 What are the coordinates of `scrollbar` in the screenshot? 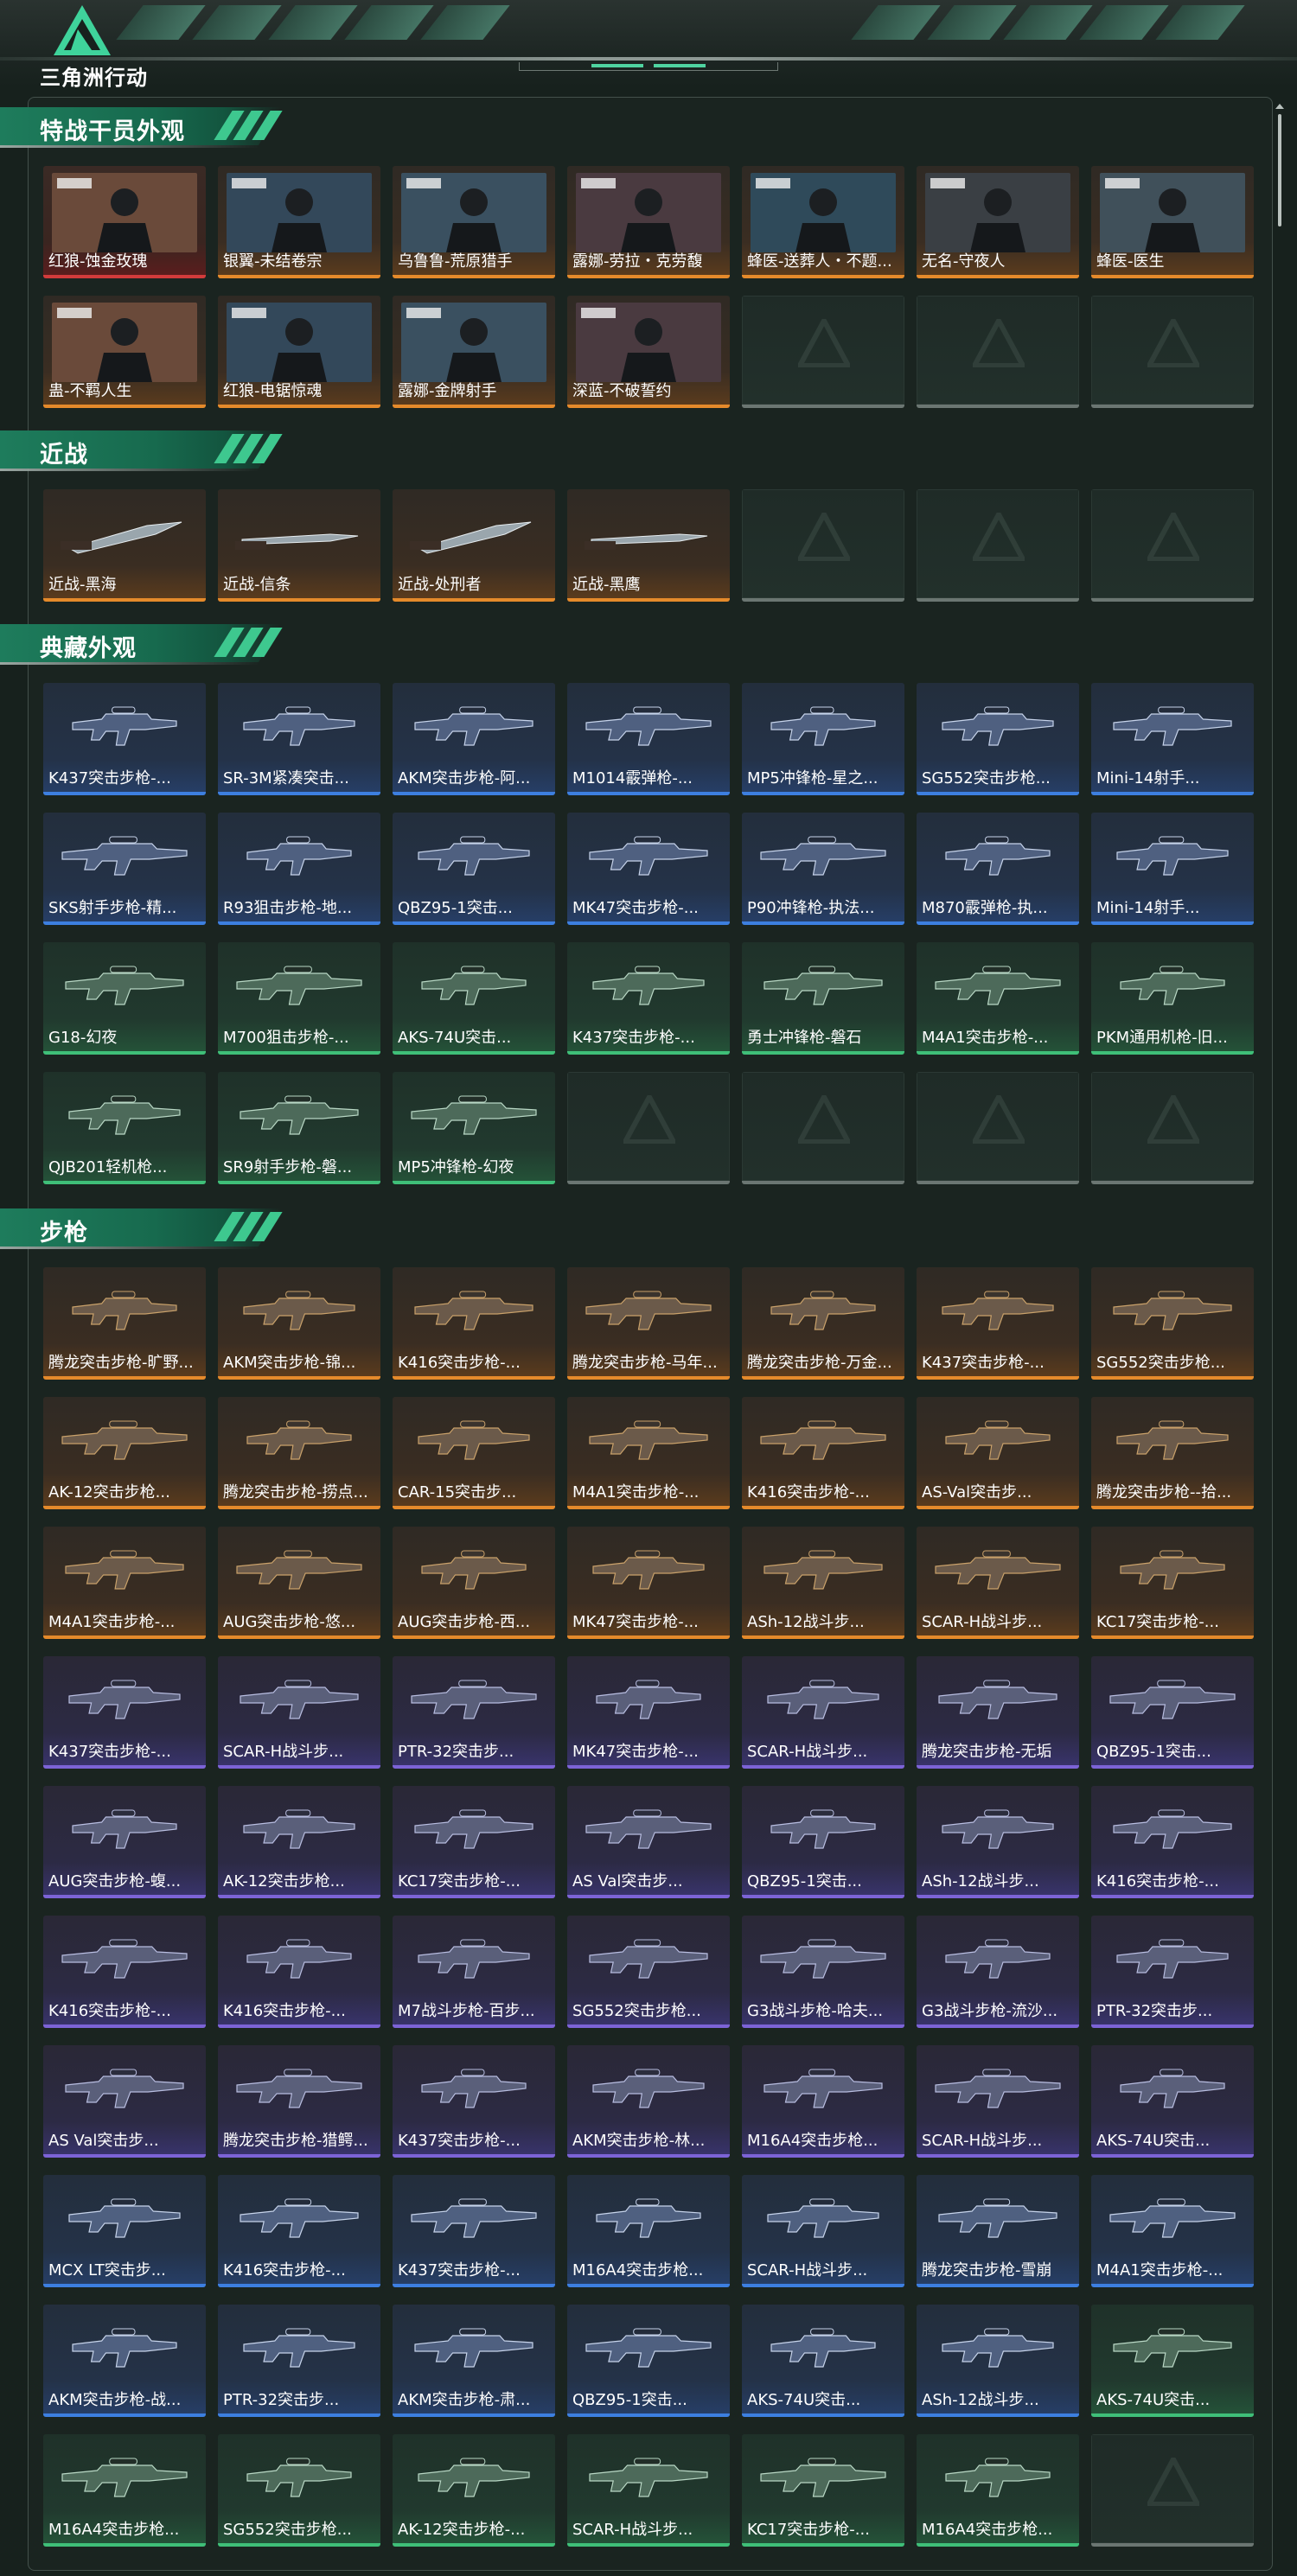 It's located at (1280, 168).